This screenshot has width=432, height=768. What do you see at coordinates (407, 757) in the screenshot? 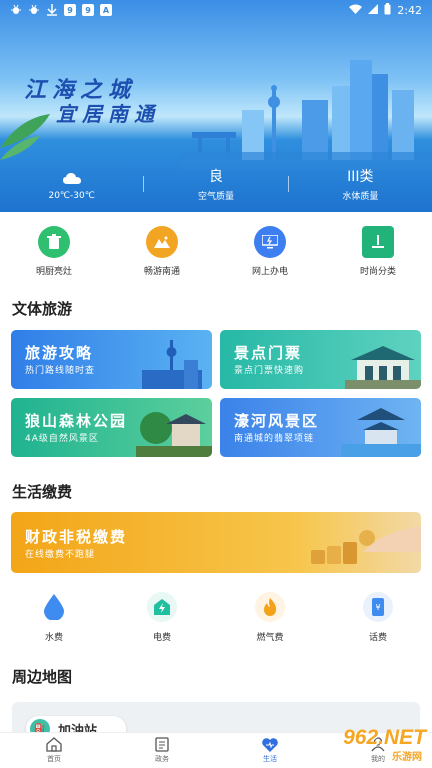
I see `watermark-subtext: 乐游网` at bounding box center [407, 757].